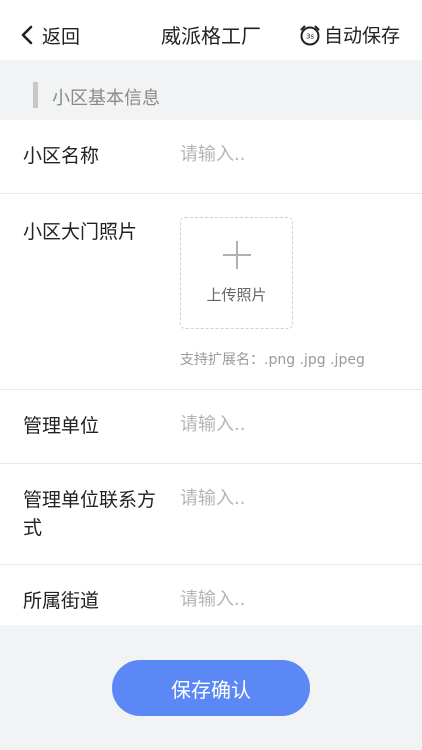 The width and height of the screenshot is (422, 750). I want to click on upload-photo-button: 上传照片, so click(236, 273).